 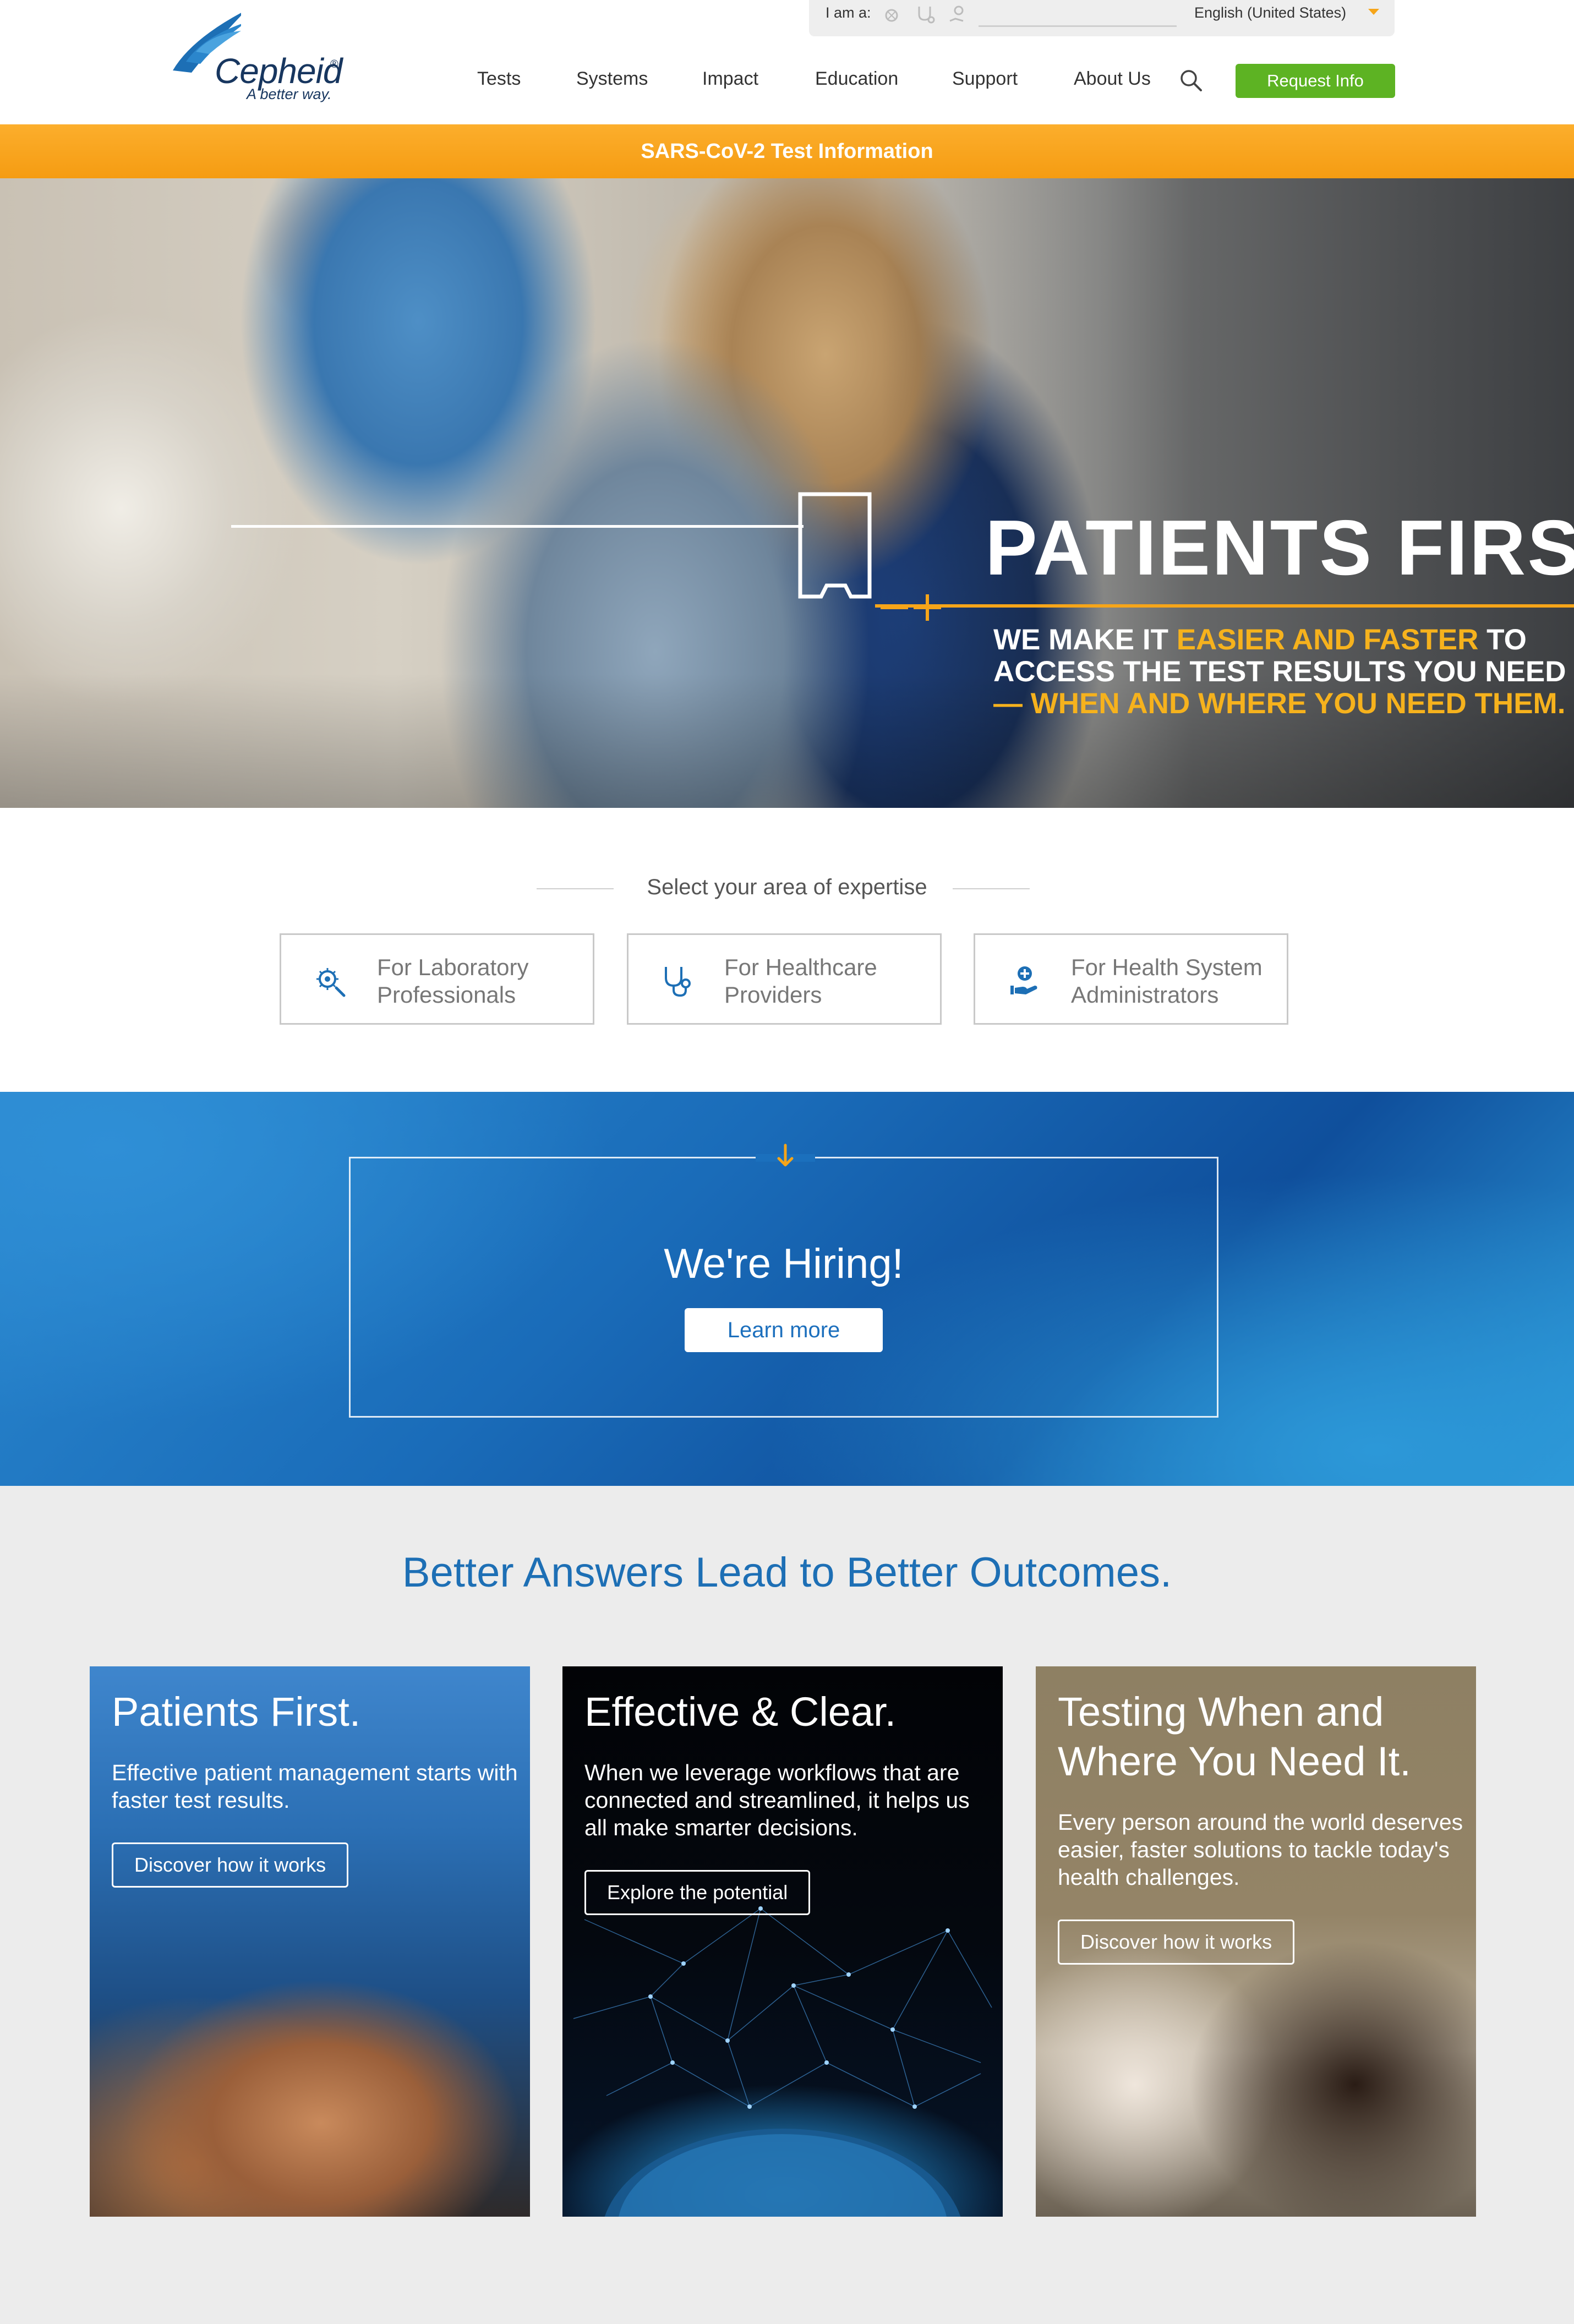 I want to click on role-input-line, so click(x=1078, y=26).